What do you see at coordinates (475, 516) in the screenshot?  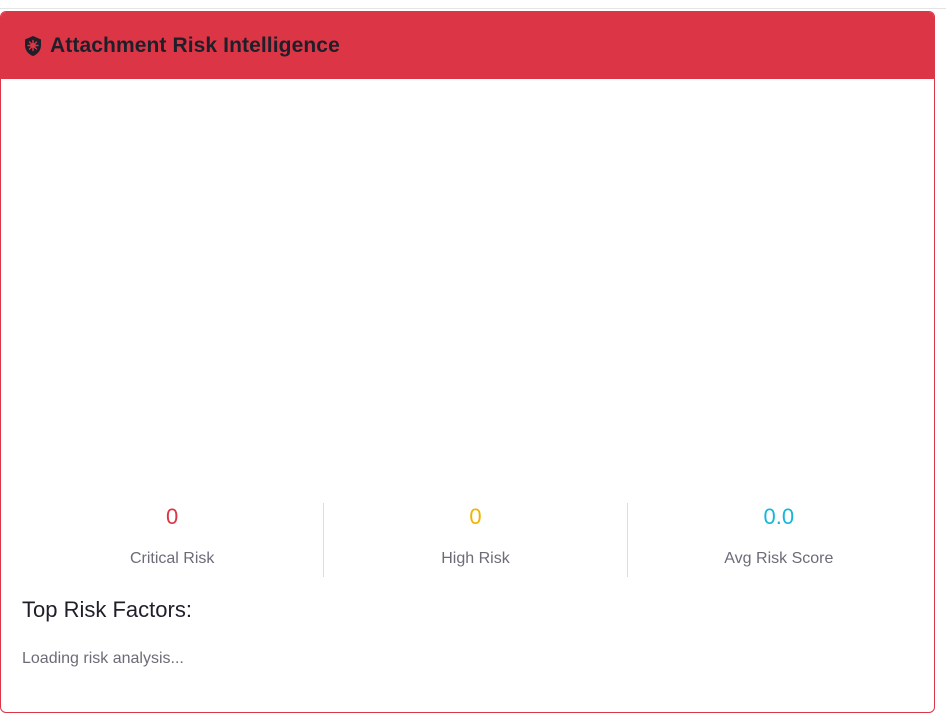 I see `high-risk-count: 0` at bounding box center [475, 516].